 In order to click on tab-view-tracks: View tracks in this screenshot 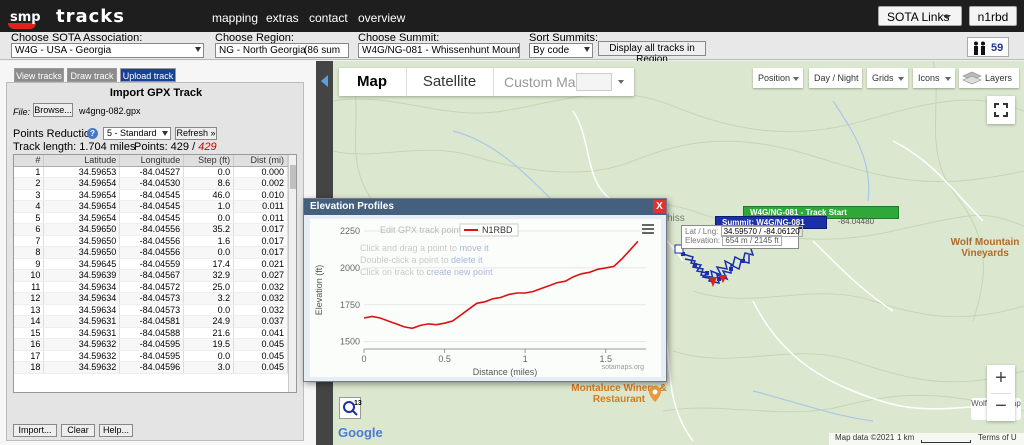, I will do `click(39, 75)`.